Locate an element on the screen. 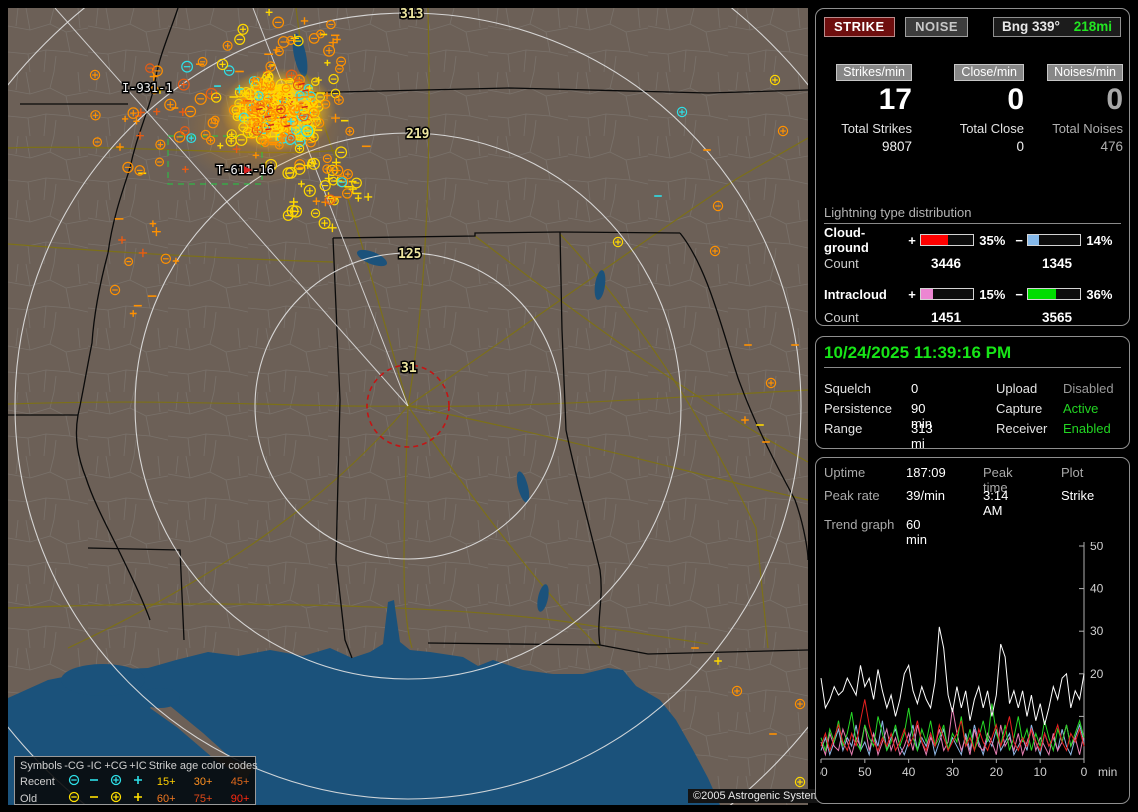  total-close-value: 0 is located at coordinates (1020, 146).